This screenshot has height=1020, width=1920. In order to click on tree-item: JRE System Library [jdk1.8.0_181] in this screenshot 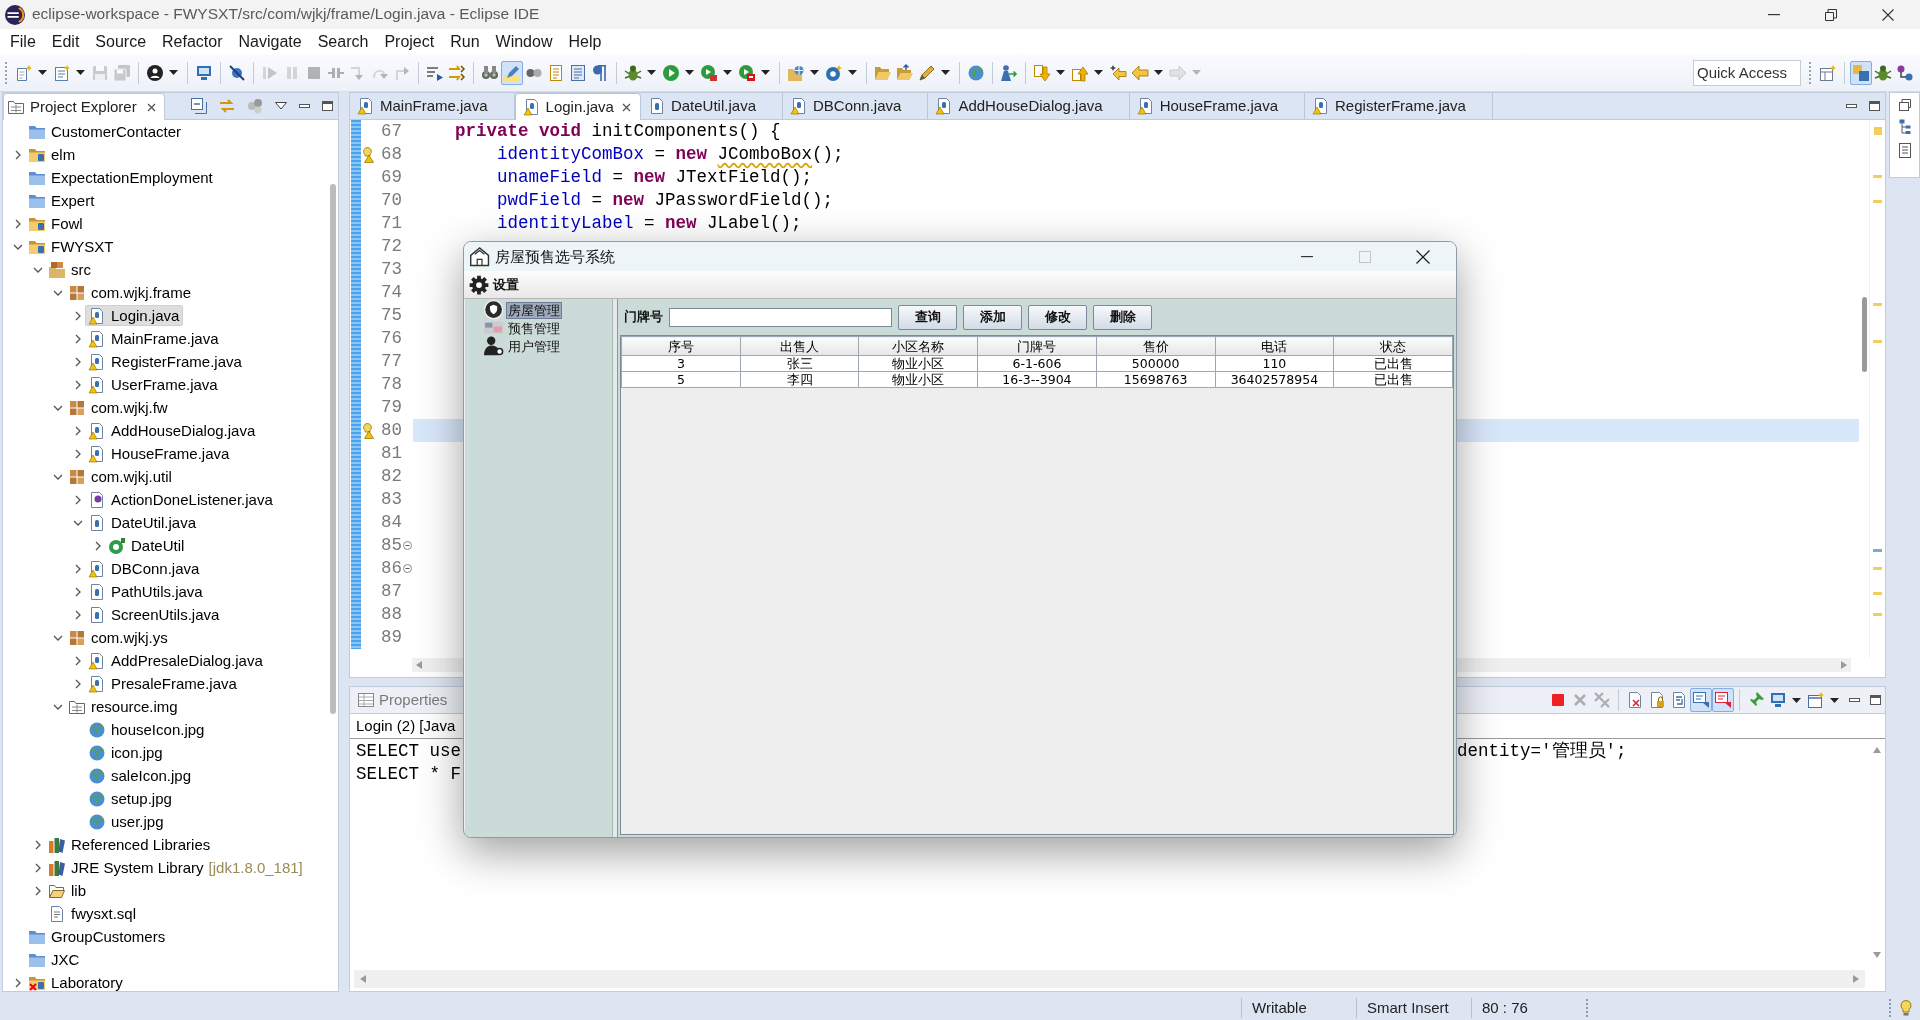, I will do `click(176, 867)`.